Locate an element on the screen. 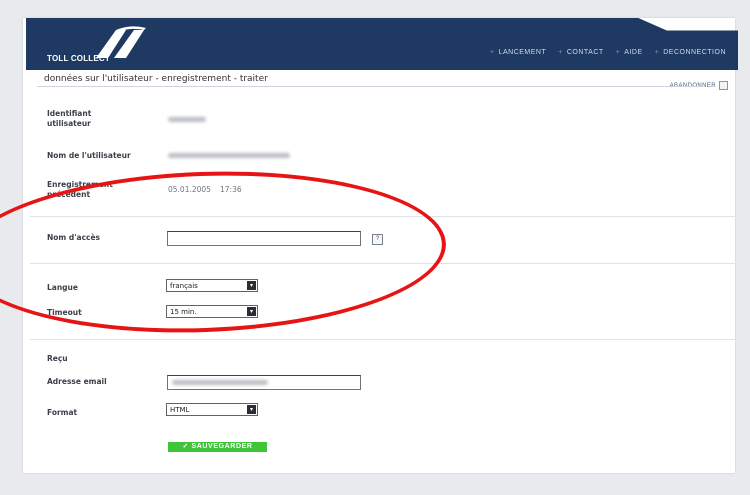 The height and width of the screenshot is (495, 750). identifiant-value-redacted is located at coordinates (187, 119).